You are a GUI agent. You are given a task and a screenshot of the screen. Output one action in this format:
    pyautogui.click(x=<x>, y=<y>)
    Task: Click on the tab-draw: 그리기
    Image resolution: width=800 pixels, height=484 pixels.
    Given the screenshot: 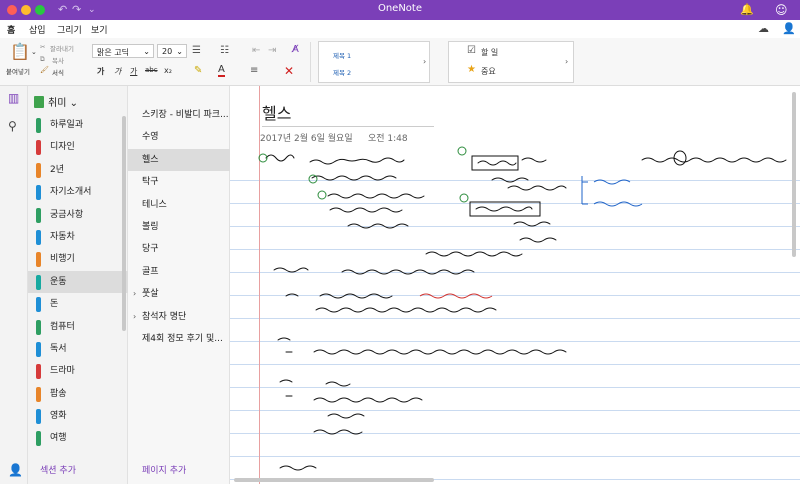 What is the action you would take?
    pyautogui.click(x=69, y=29)
    